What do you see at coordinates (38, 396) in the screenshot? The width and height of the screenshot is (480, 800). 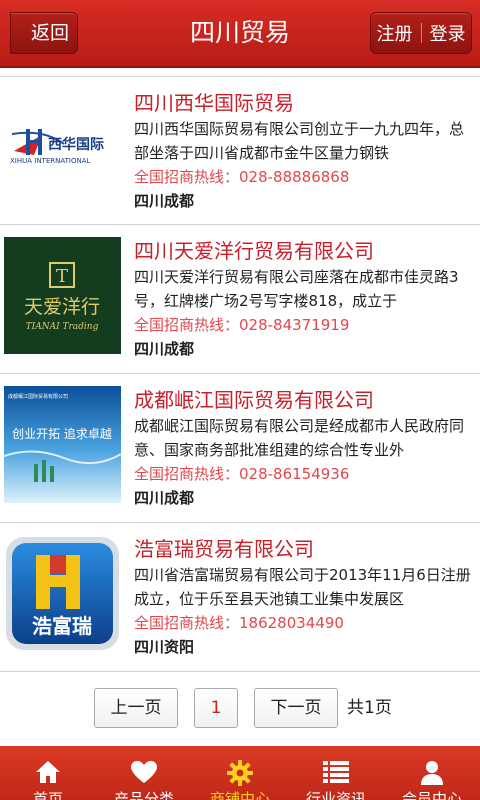 I see `logo-subtext: 成都岷江国际贸易有限公司` at bounding box center [38, 396].